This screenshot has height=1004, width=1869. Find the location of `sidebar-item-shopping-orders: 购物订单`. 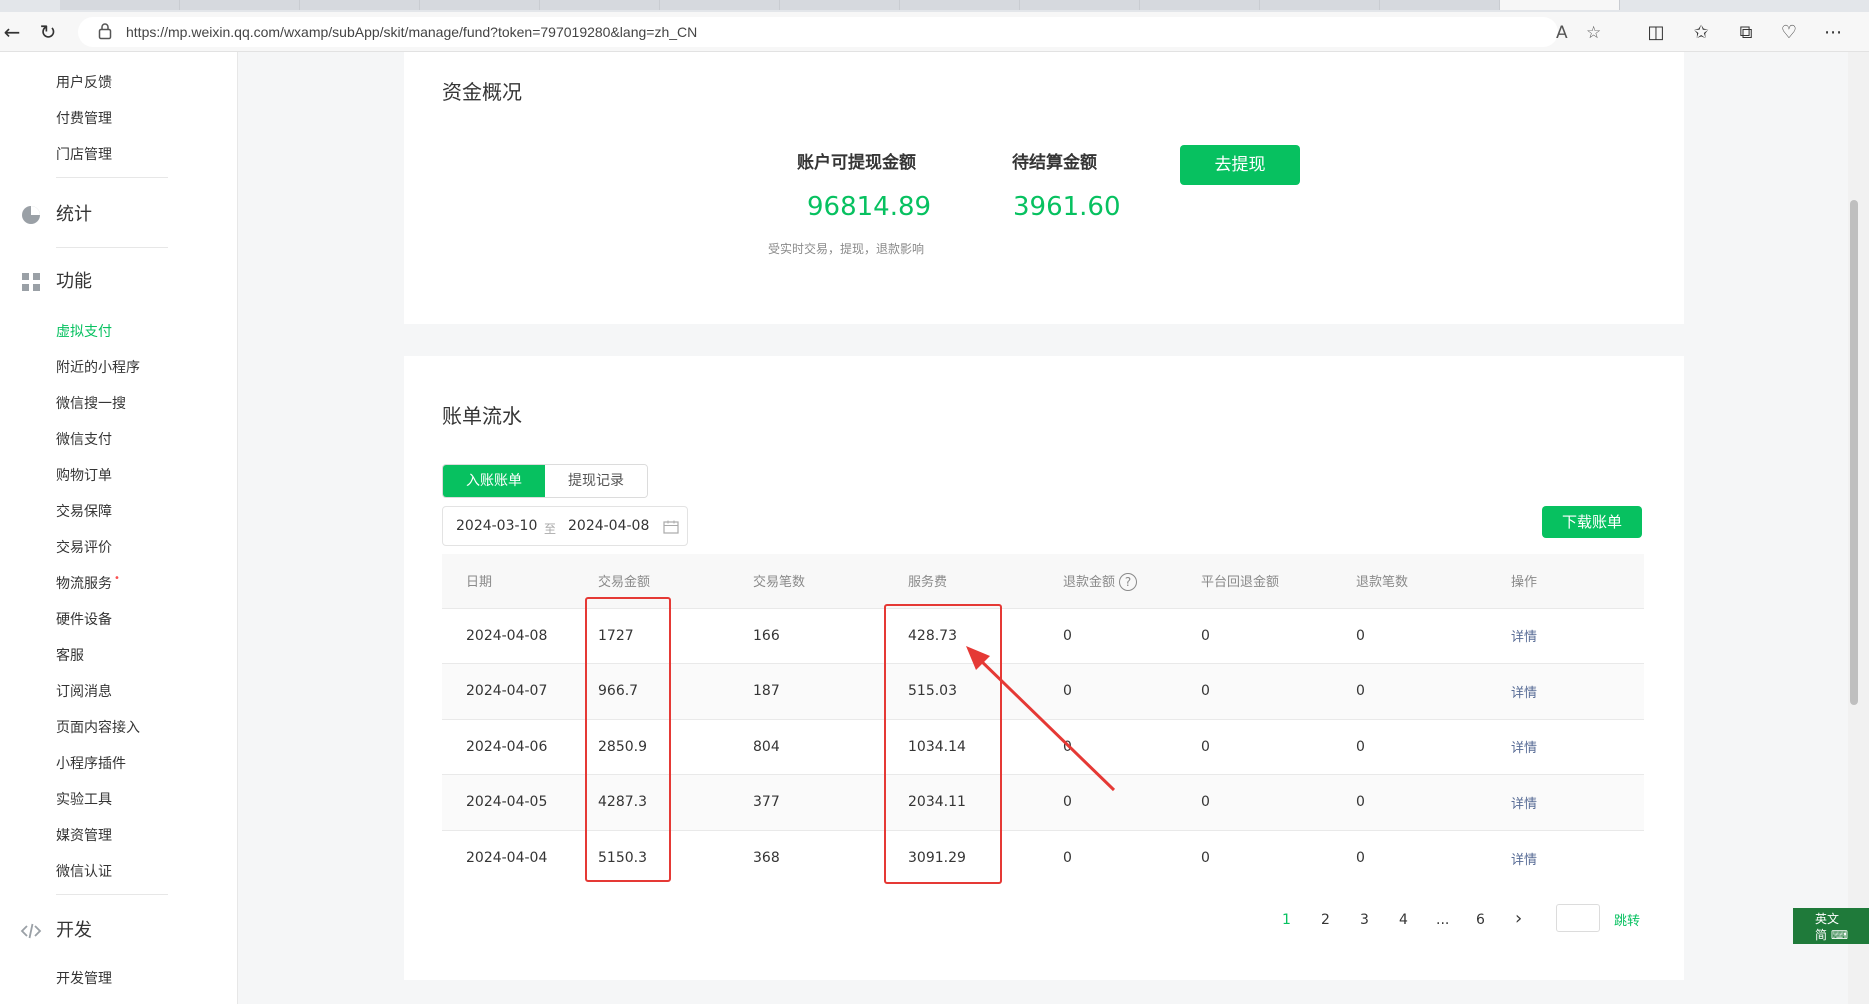

sidebar-item-shopping-orders: 购物订单 is located at coordinates (84, 475).